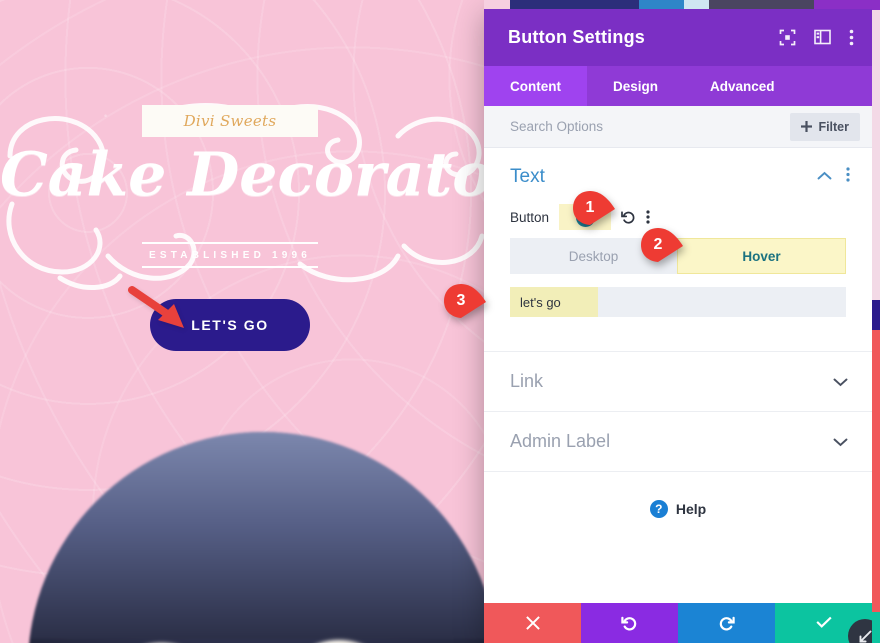 The image size is (880, 643). Describe the element at coordinates (678, 37) in the screenshot. I see `modal-header: Button Settings` at that location.